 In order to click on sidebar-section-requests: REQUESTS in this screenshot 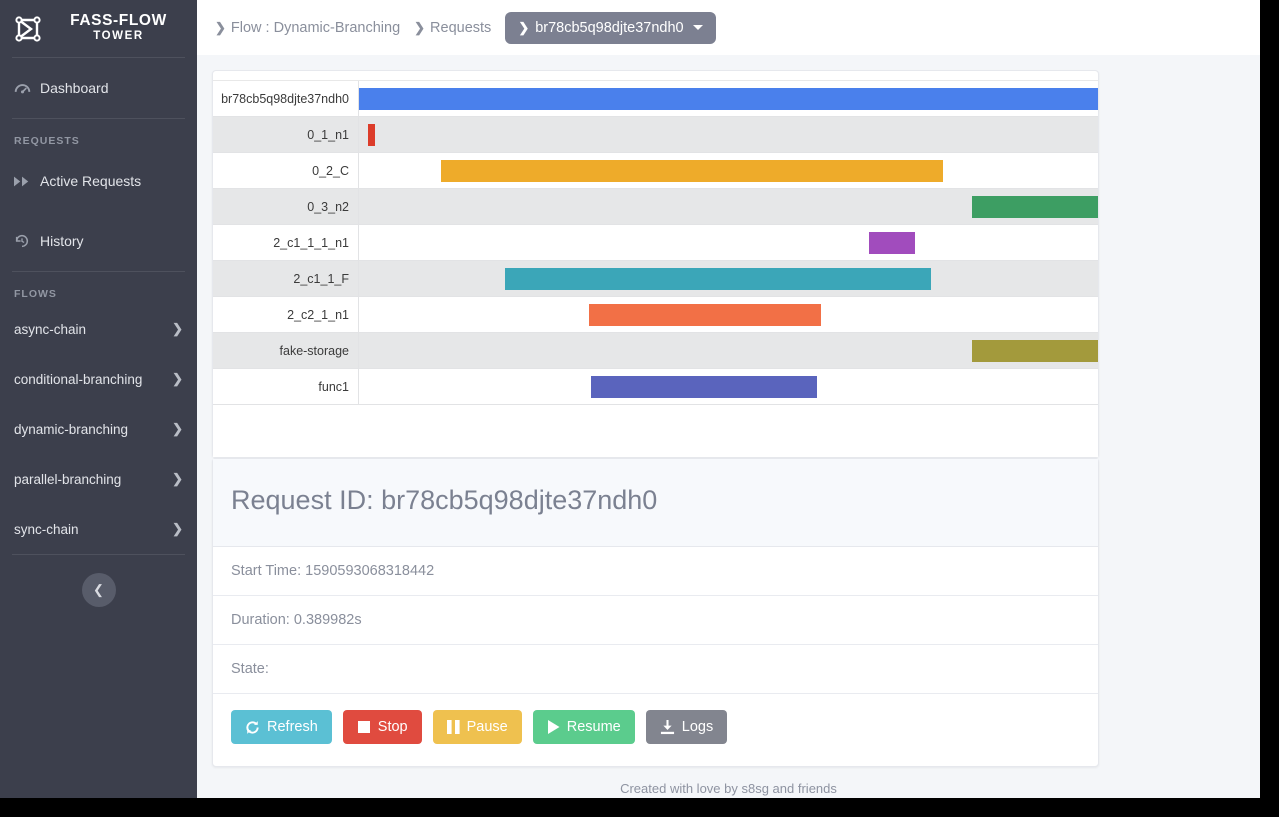, I will do `click(47, 141)`.